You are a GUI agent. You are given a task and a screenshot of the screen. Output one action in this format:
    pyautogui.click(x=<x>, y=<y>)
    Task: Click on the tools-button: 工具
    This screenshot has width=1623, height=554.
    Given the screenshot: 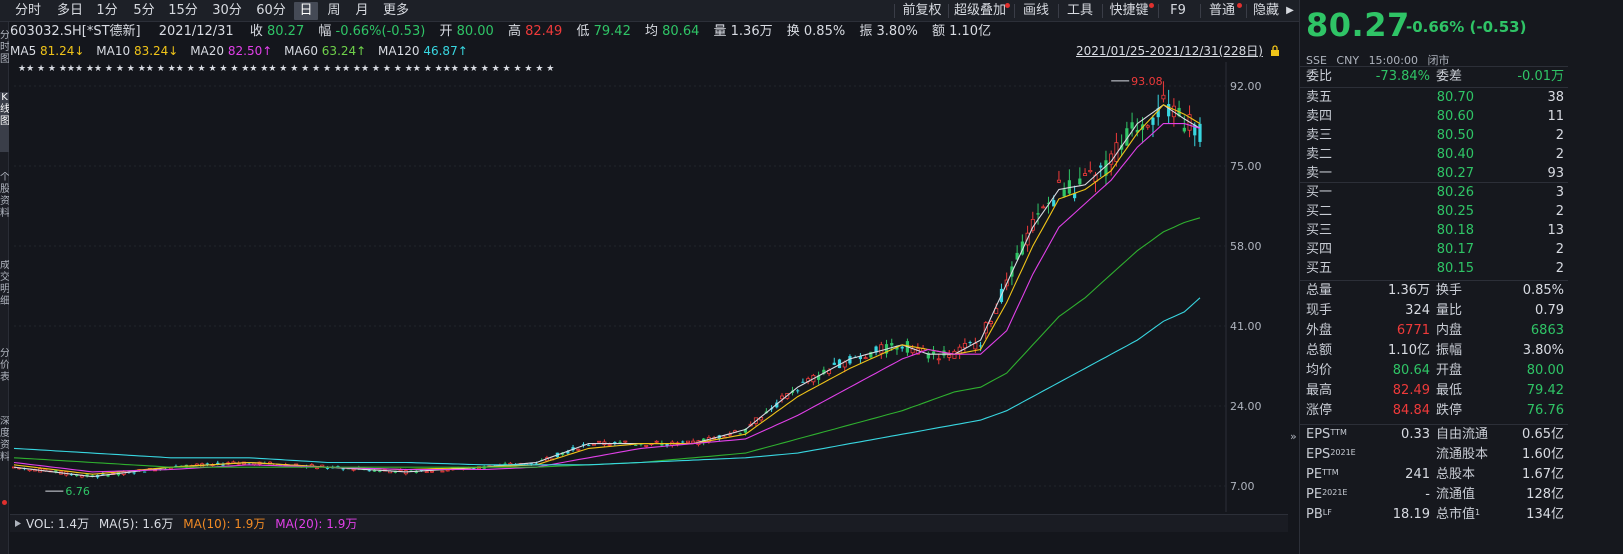 What is the action you would take?
    pyautogui.click(x=1080, y=11)
    